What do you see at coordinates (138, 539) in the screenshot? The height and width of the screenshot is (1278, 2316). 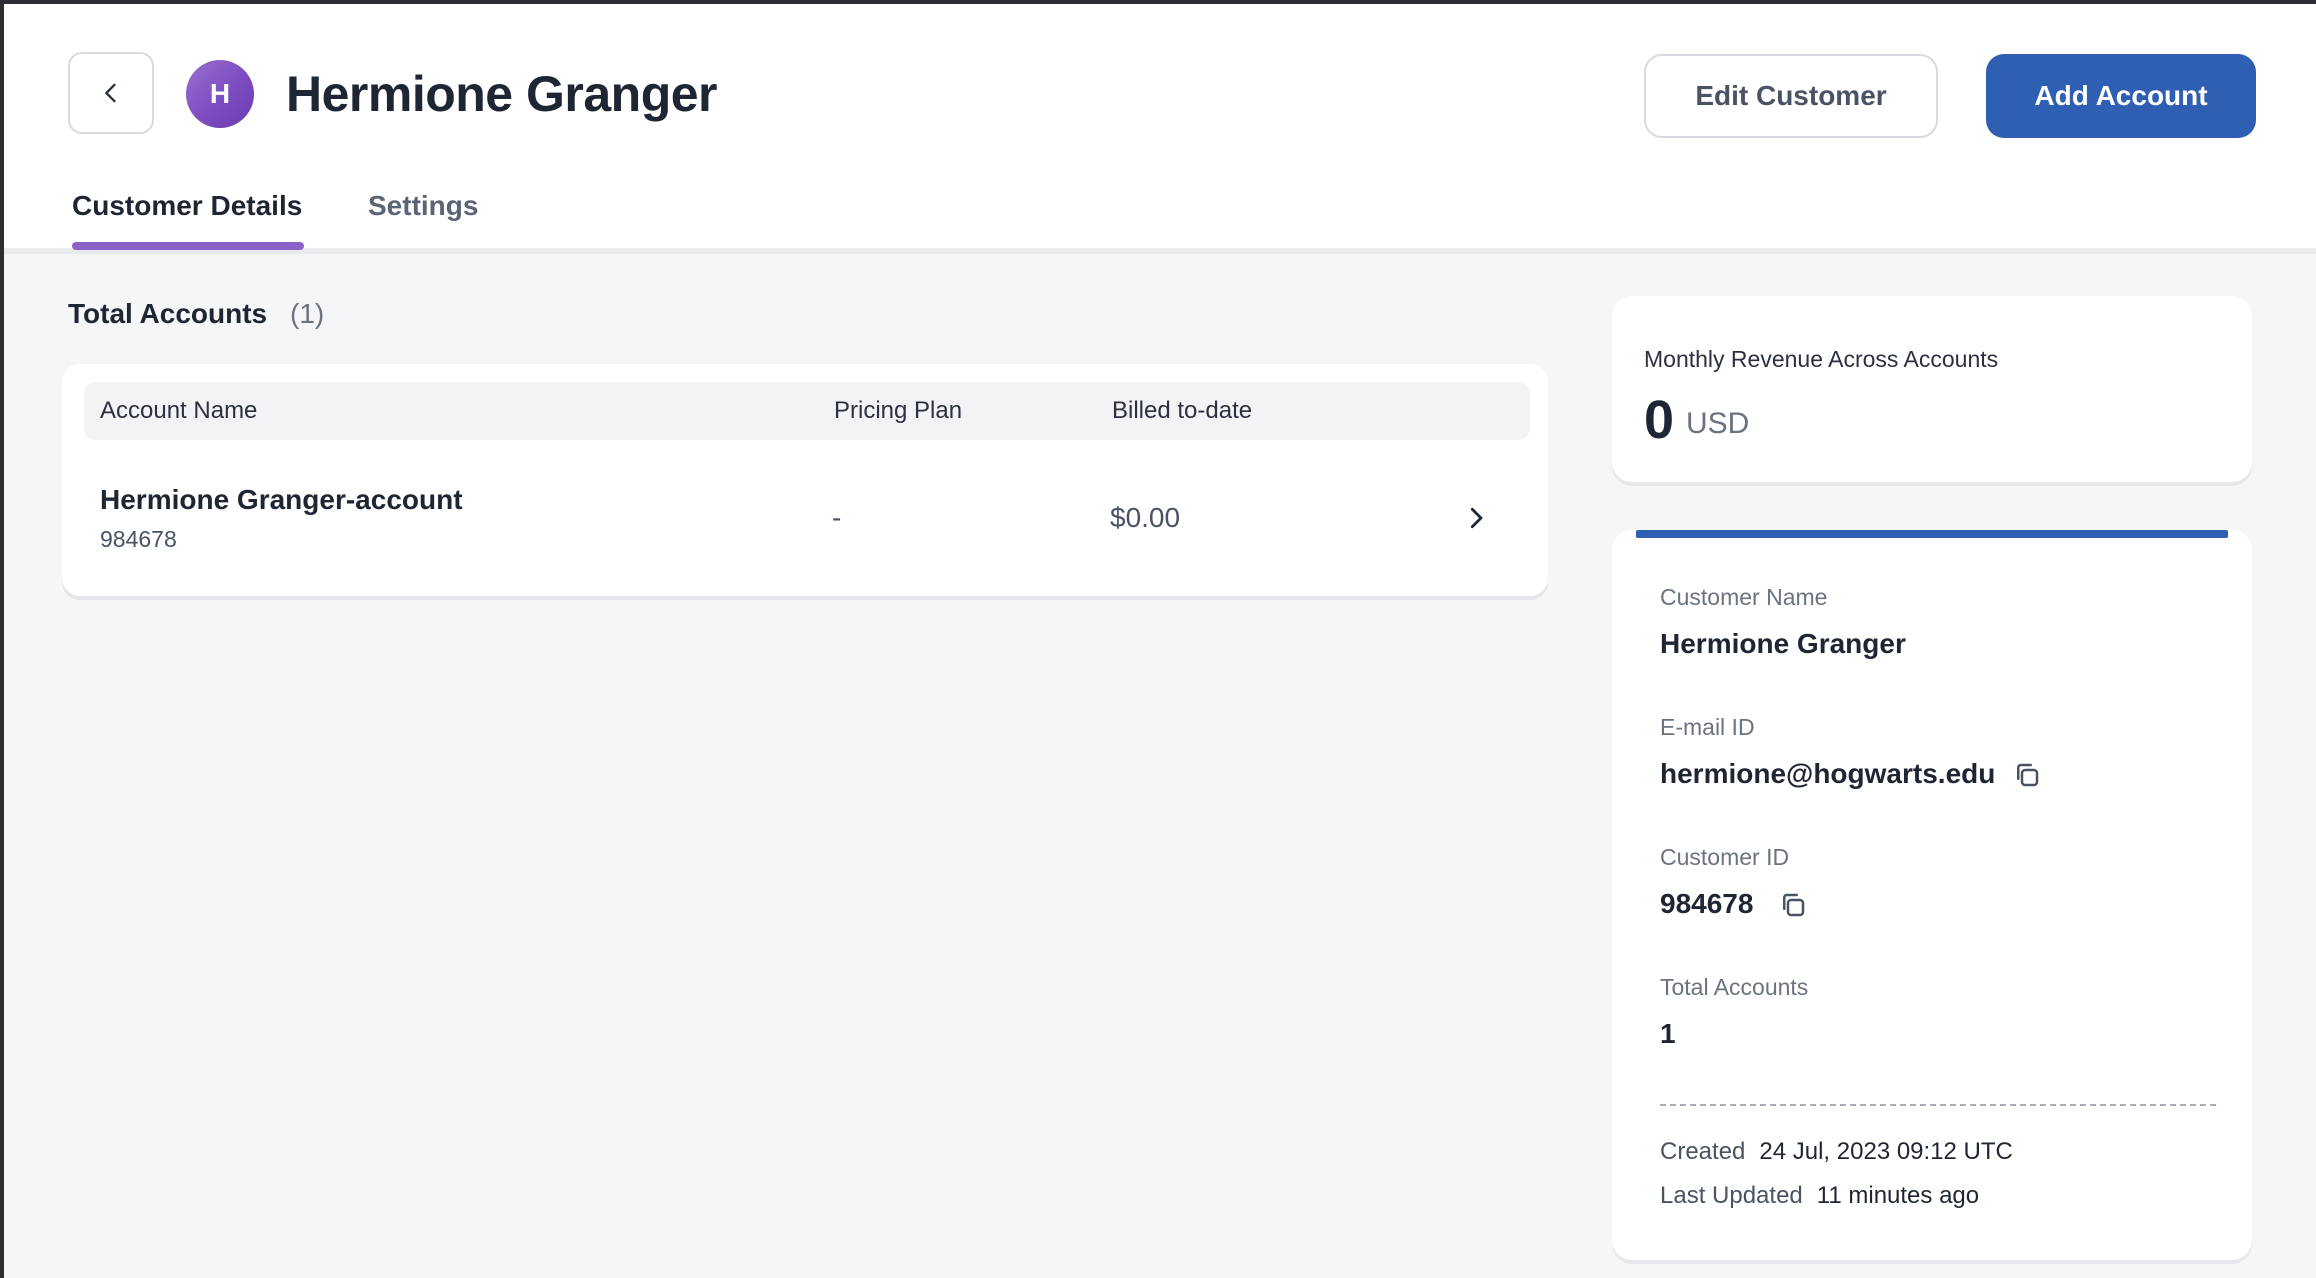 I see `account-id: 984678` at bounding box center [138, 539].